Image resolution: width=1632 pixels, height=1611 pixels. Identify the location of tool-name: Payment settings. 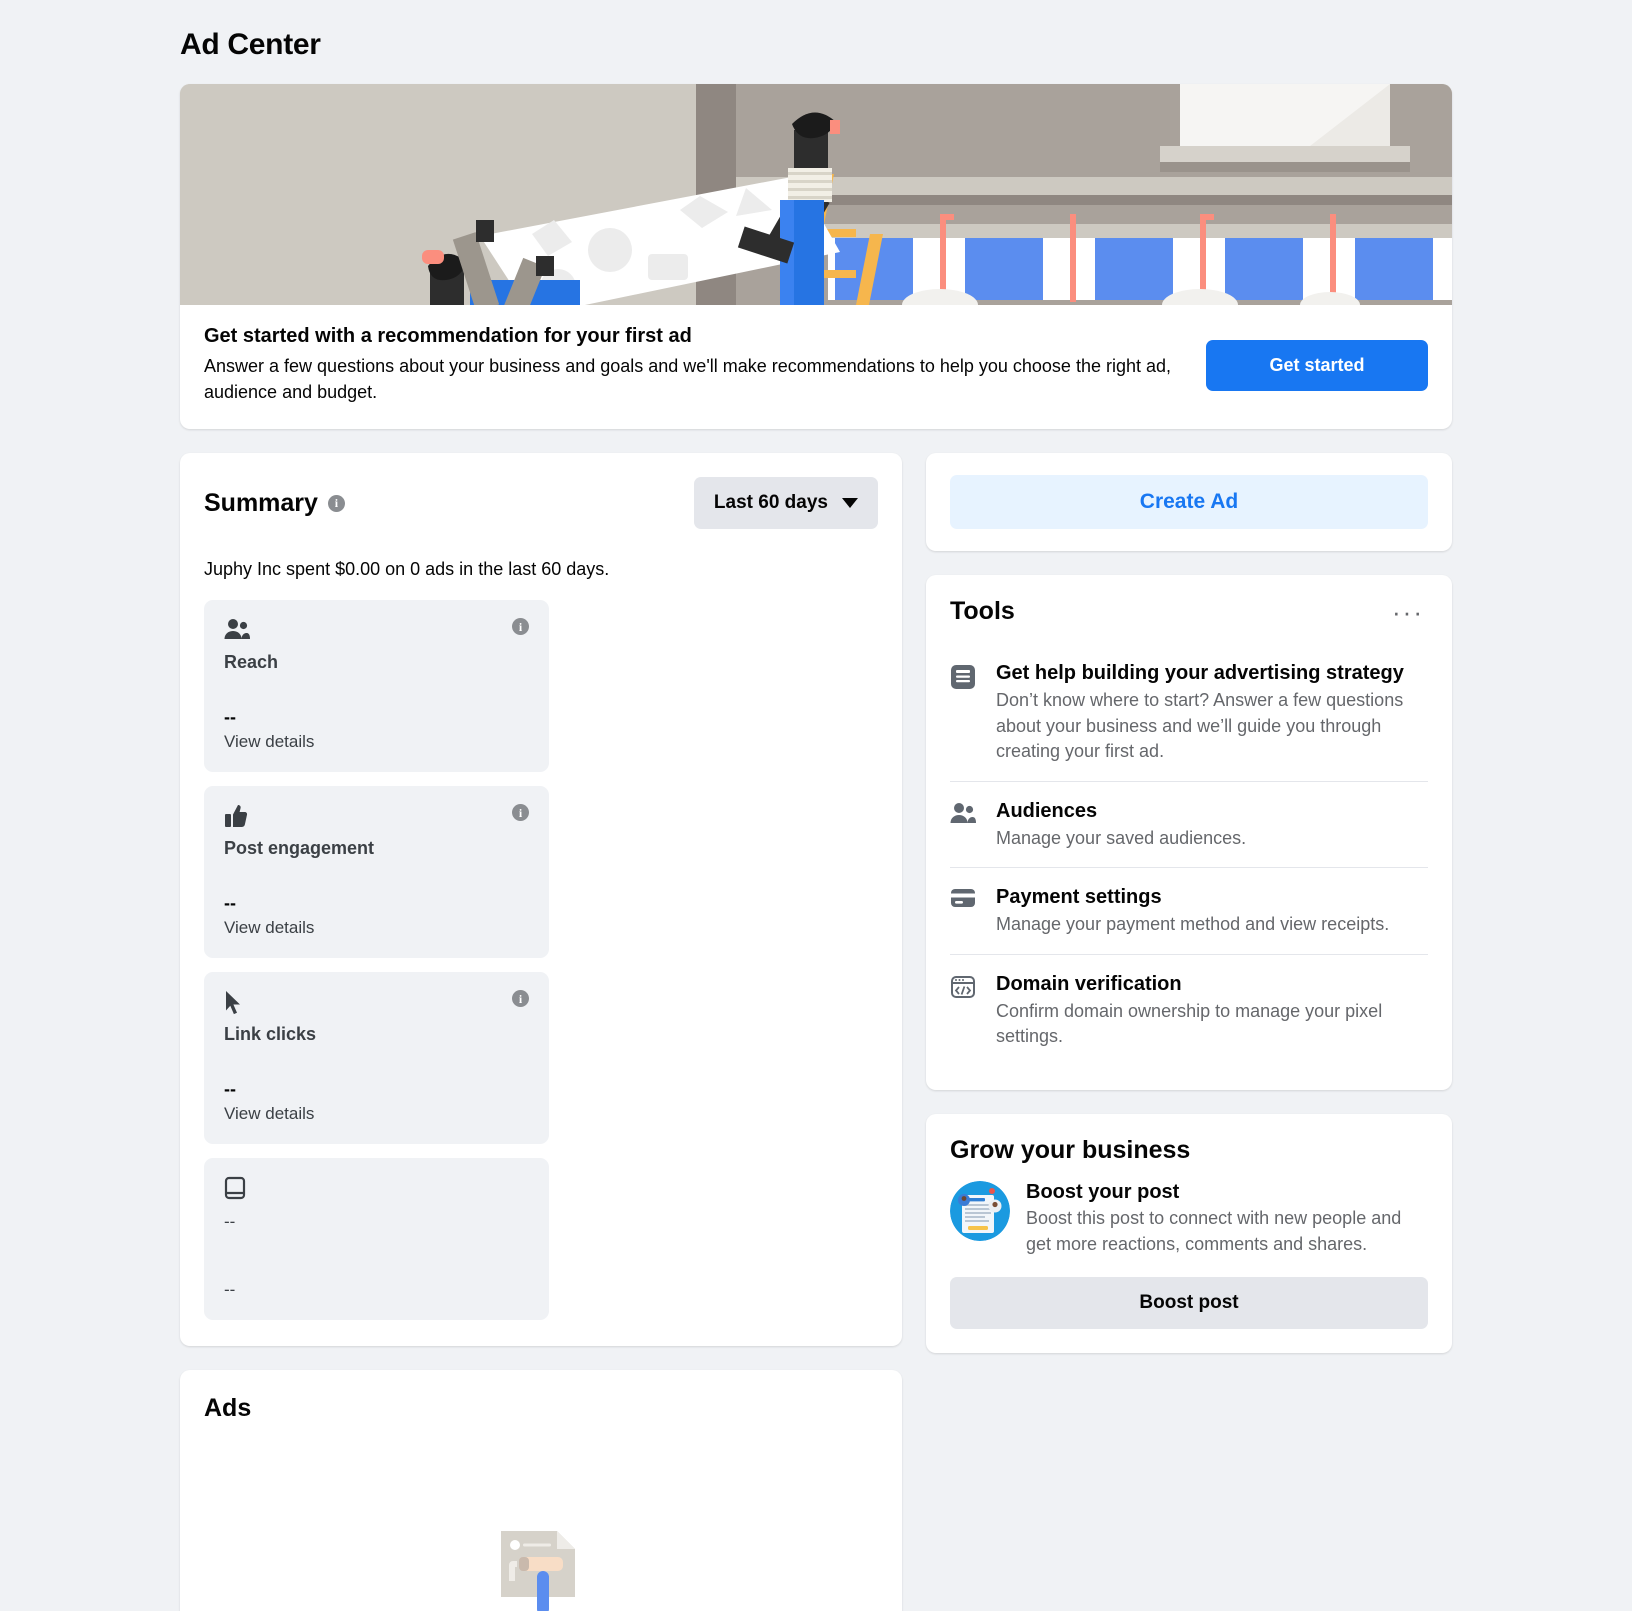
(1079, 897).